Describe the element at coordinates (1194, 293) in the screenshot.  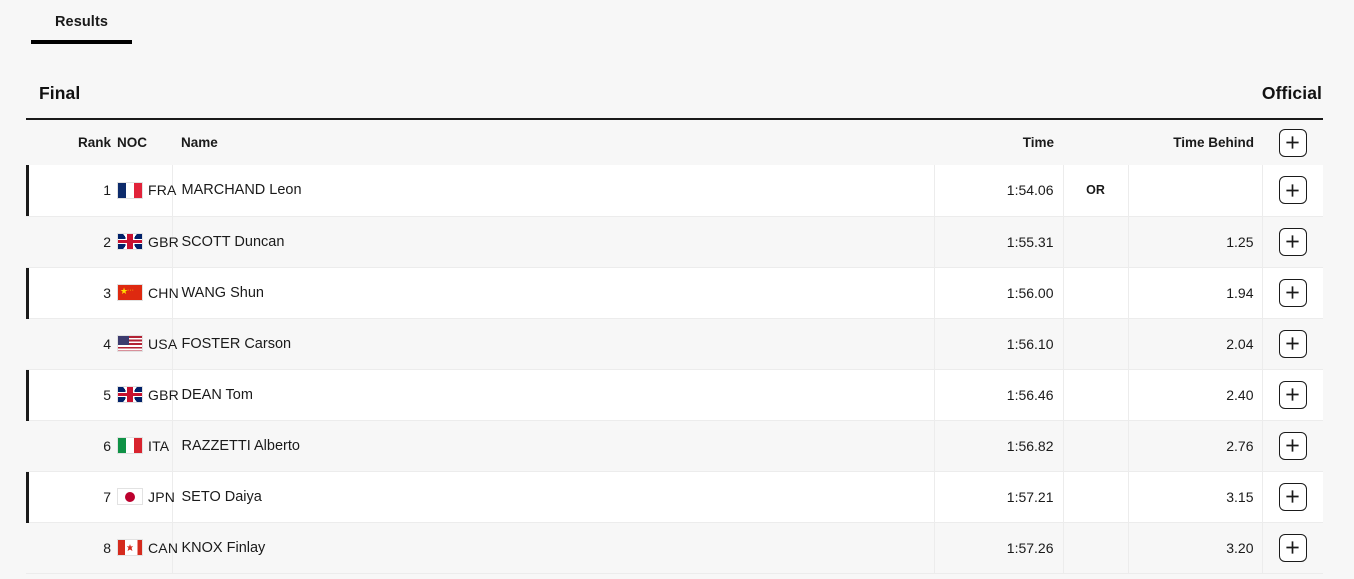
I see `cell-time-behind: 1.94` at that location.